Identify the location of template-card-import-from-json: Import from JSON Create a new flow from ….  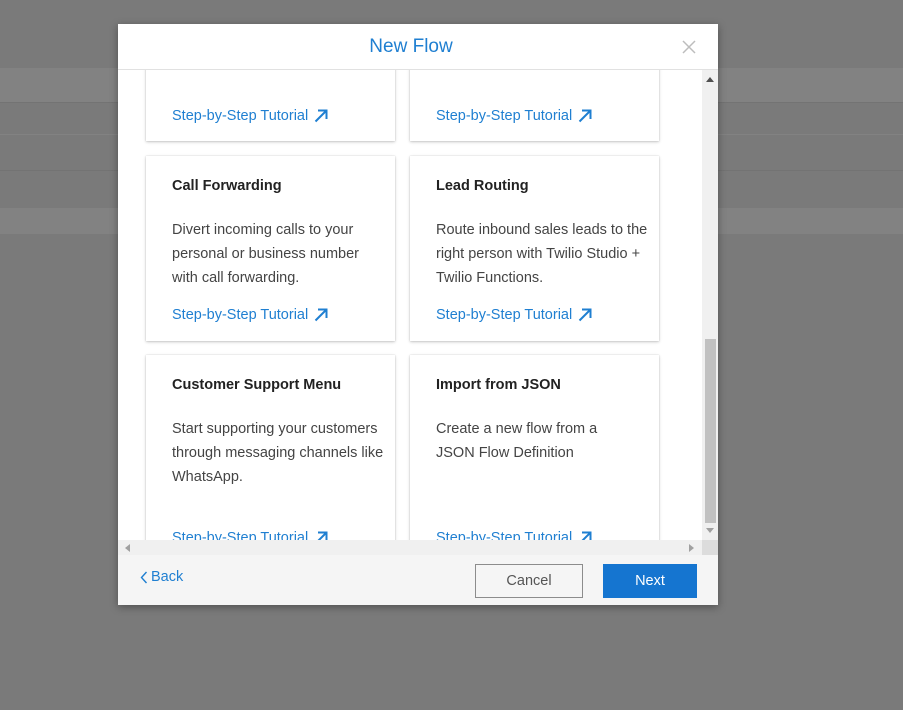
(534, 447).